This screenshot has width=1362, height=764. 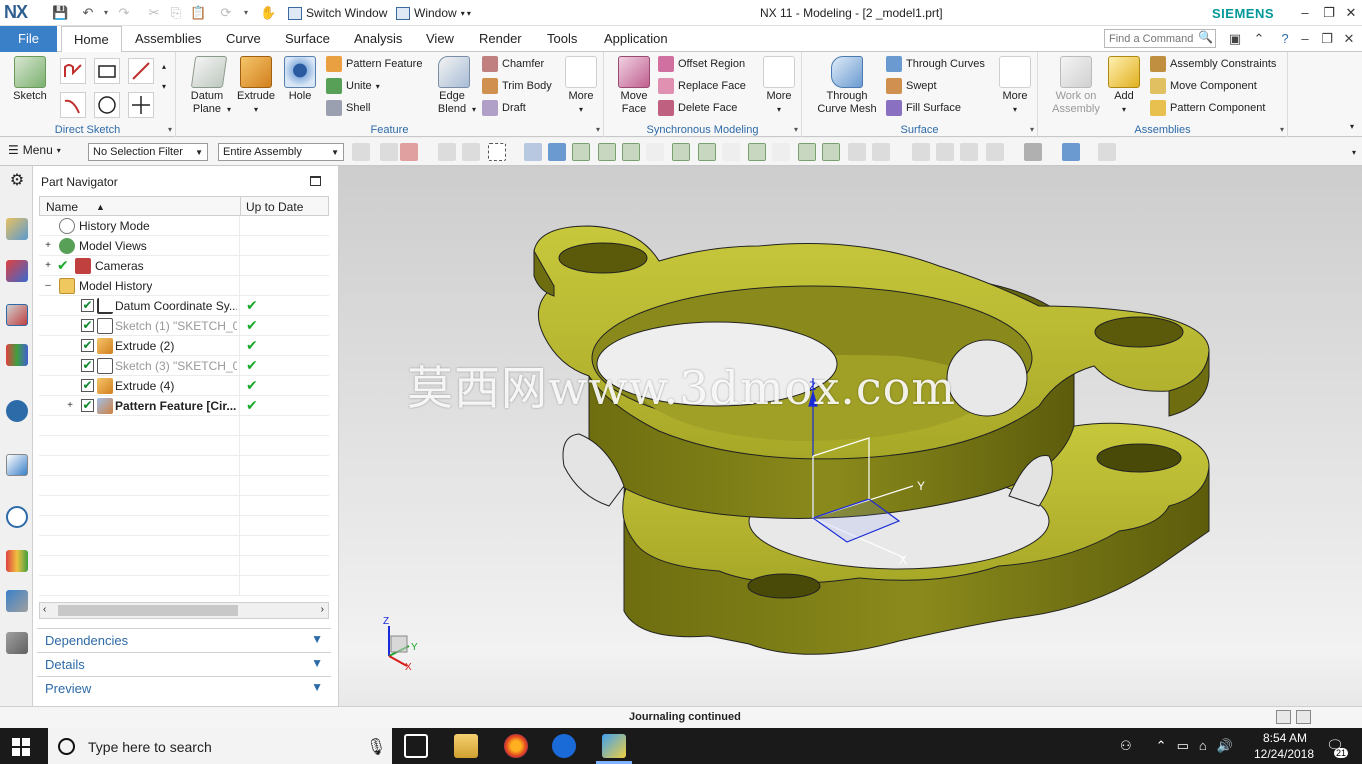 I want to click on move-component-button: Move Component, so click(x=1203, y=86).